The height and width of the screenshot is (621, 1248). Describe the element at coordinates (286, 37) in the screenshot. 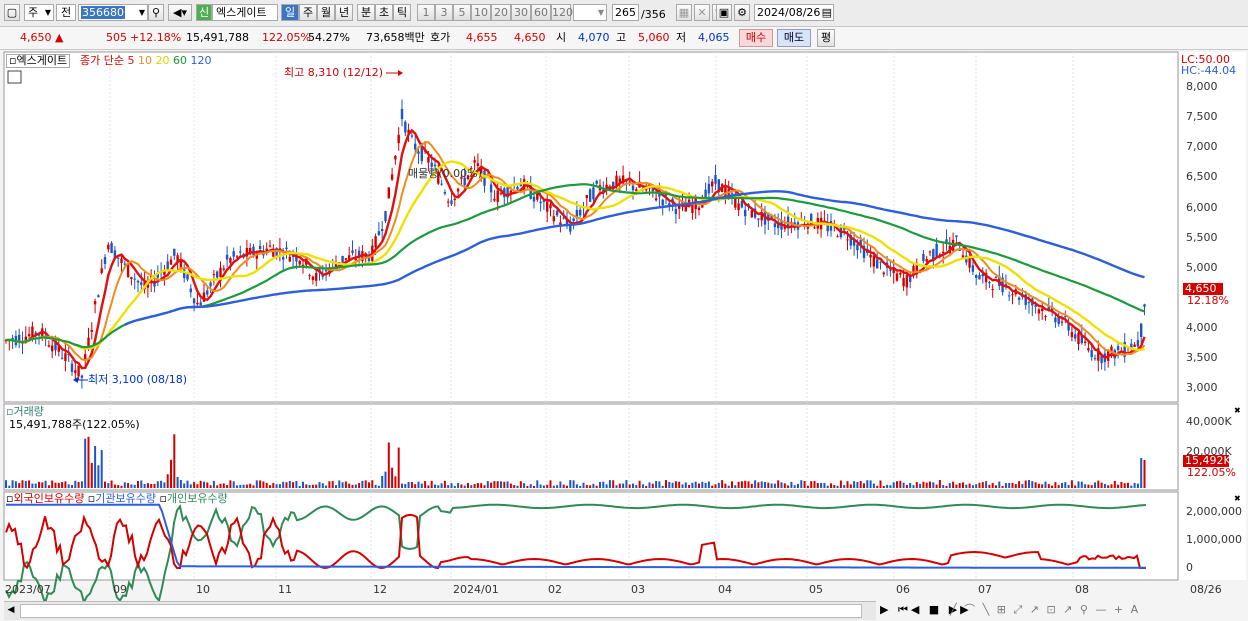

I see `volume-ratio: 122.05%` at that location.